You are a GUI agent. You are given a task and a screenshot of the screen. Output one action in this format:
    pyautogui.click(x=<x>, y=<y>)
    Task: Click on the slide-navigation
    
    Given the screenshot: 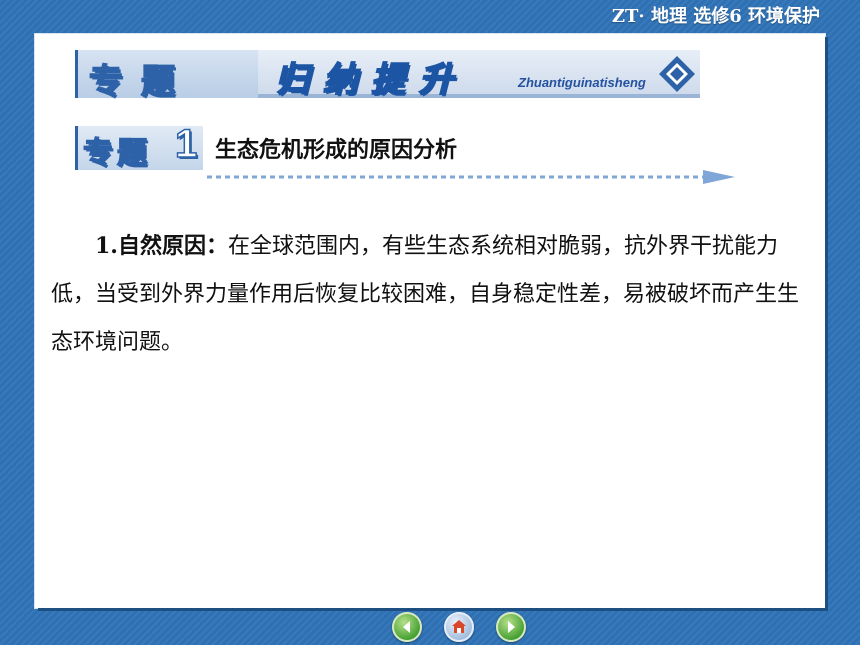 What is the action you would take?
    pyautogui.click(x=459, y=627)
    